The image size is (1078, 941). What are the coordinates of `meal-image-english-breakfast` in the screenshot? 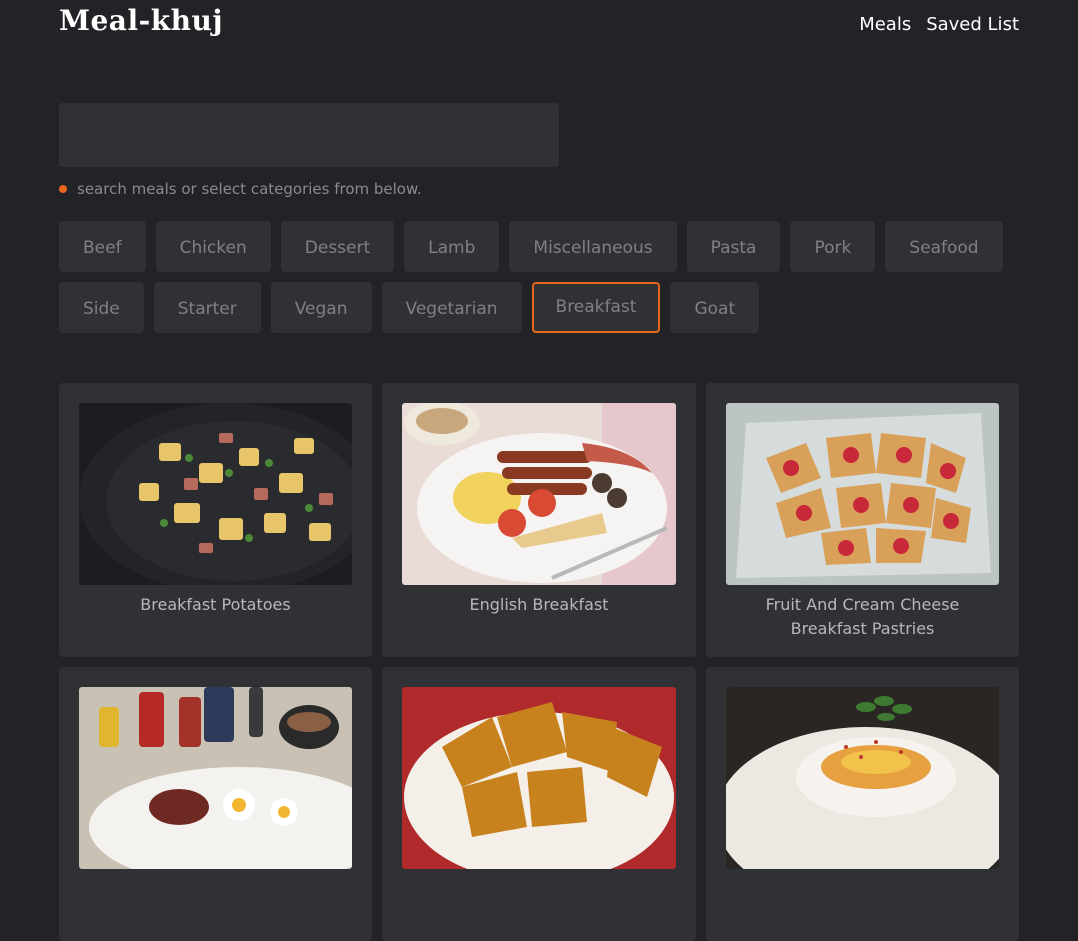 It's located at (539, 494).